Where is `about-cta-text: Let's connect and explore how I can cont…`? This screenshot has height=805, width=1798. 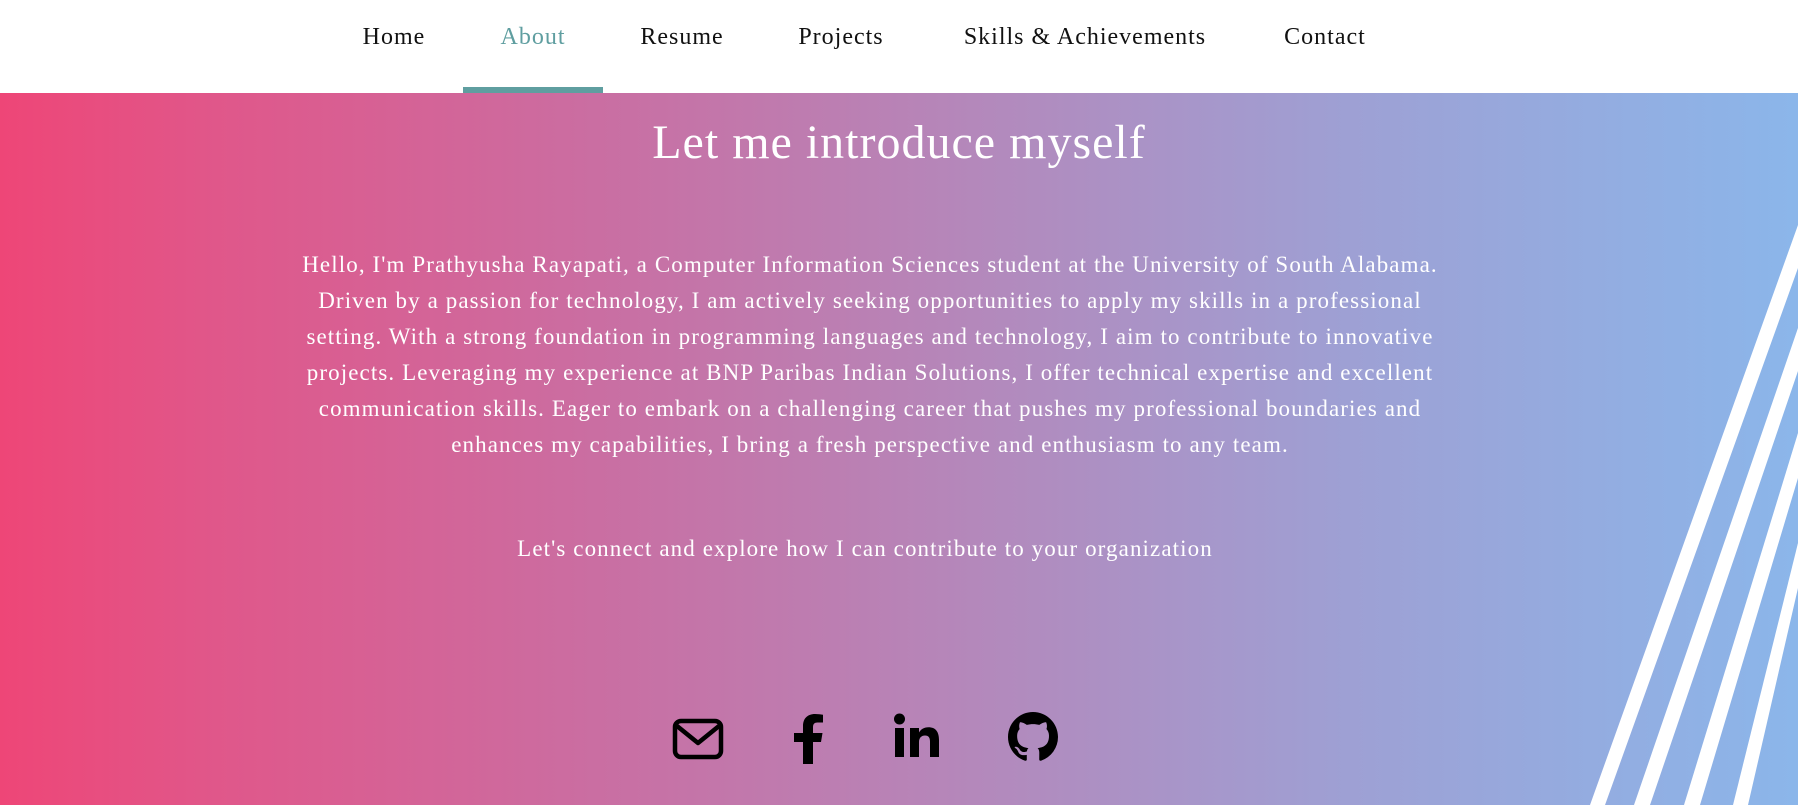 about-cta-text: Let's connect and explore how I can cont… is located at coordinates (865, 548).